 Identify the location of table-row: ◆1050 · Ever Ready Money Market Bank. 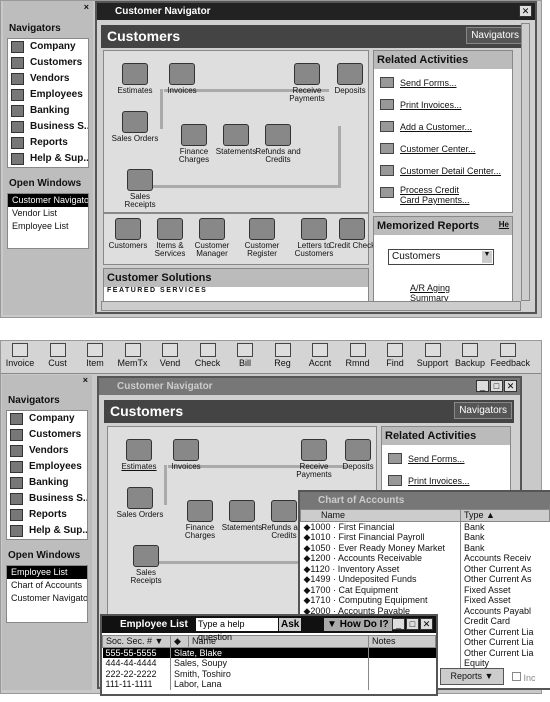
(425, 547).